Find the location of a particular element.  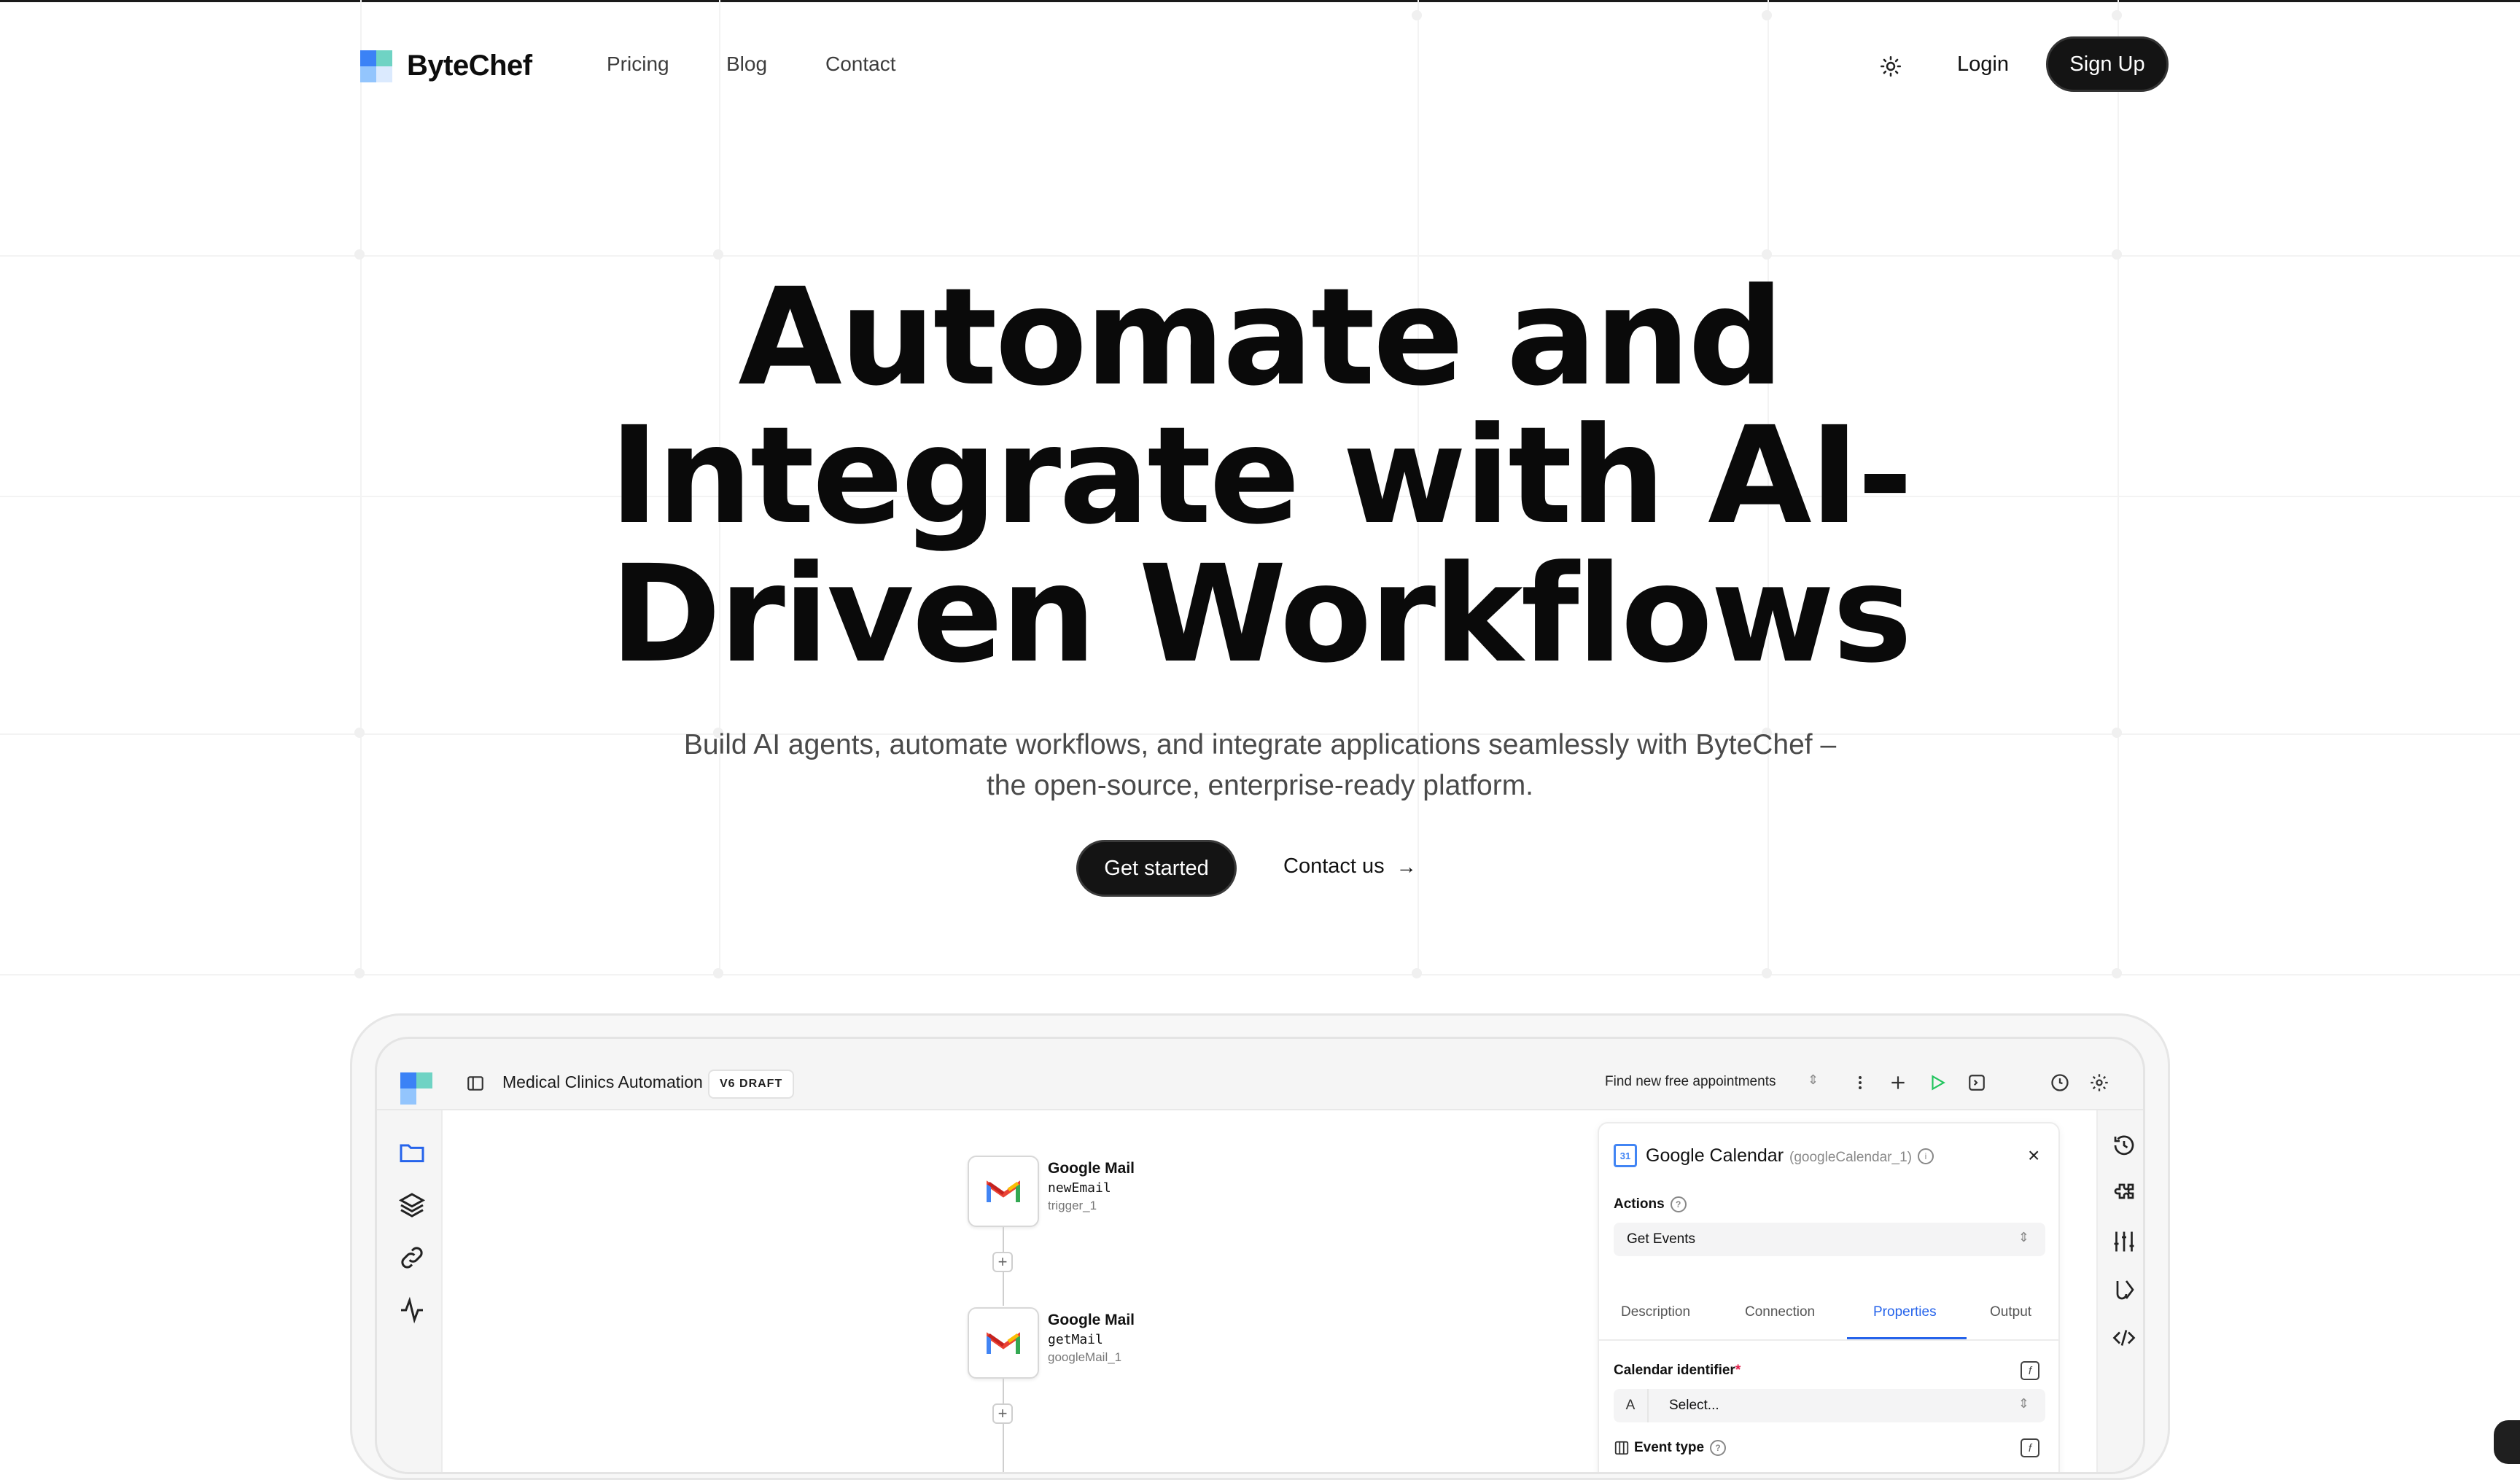

activity-icon is located at coordinates (412, 1310).